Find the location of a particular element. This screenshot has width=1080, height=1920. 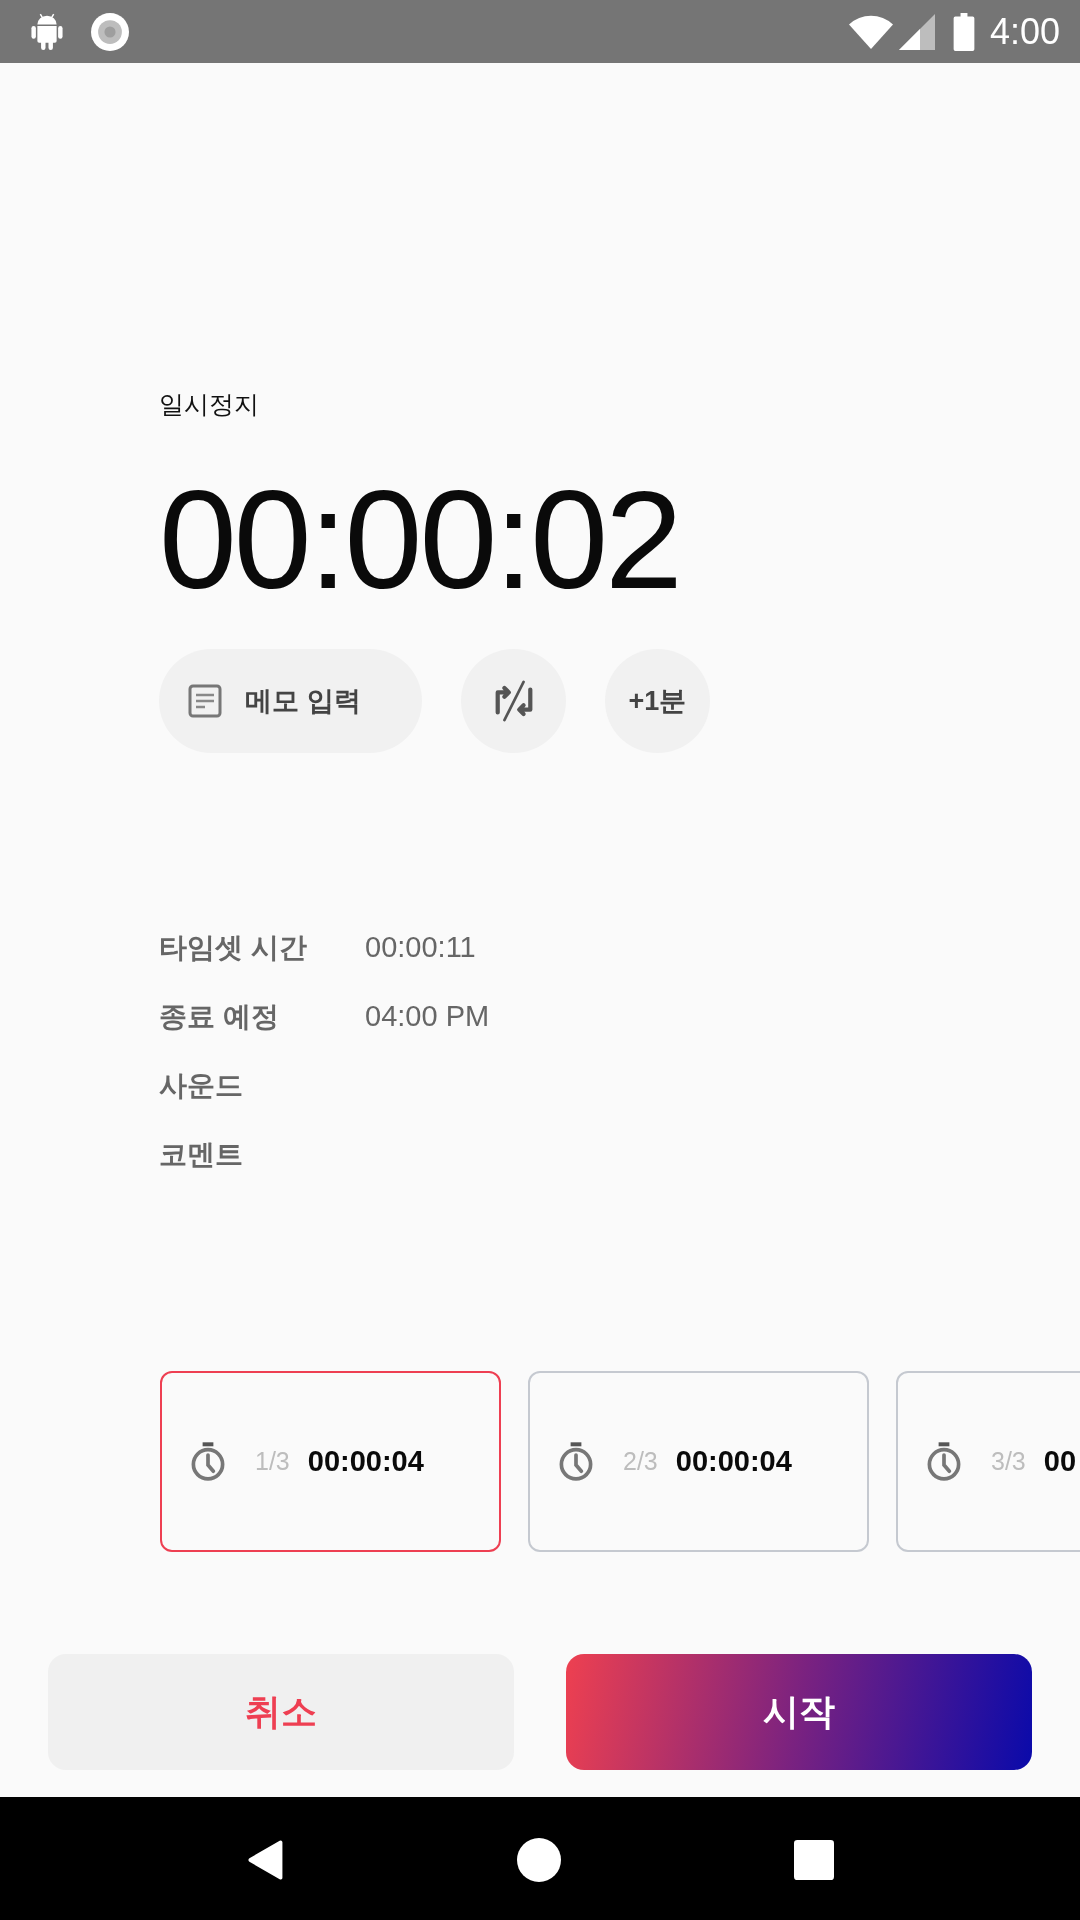

signal-icon is located at coordinates (916, 31).